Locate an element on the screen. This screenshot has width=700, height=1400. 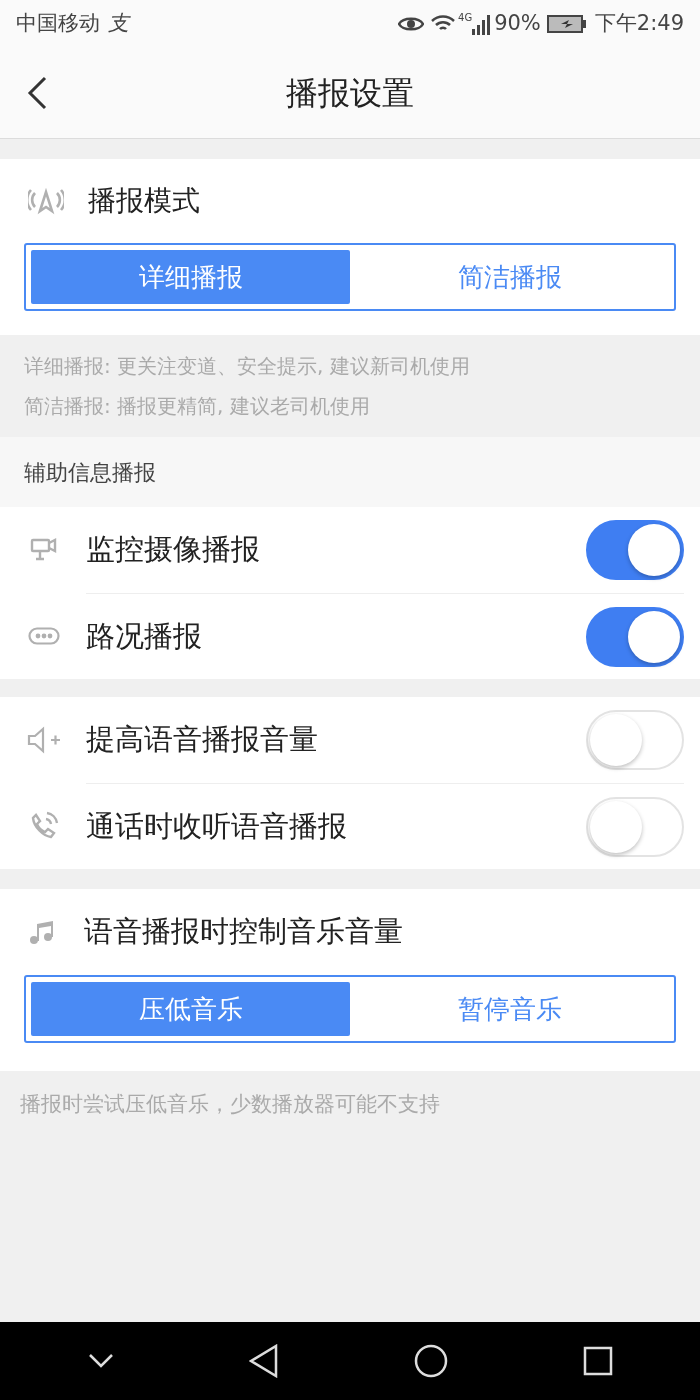
section-title: 语音播报时控制音乐音量 is located at coordinates (243, 932).